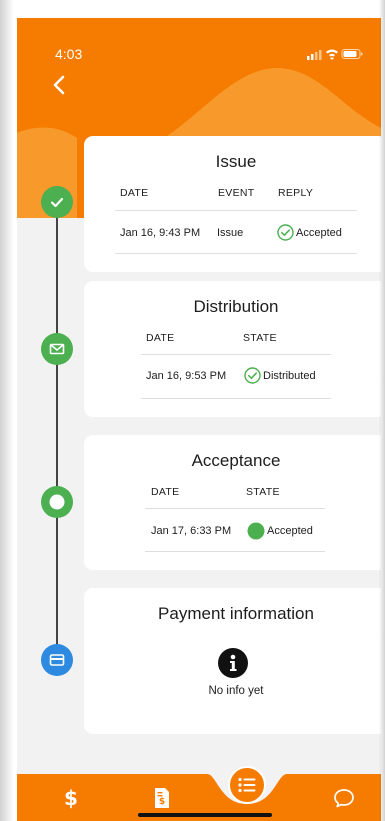  I want to click on timeline-node-distribution, so click(57, 349).